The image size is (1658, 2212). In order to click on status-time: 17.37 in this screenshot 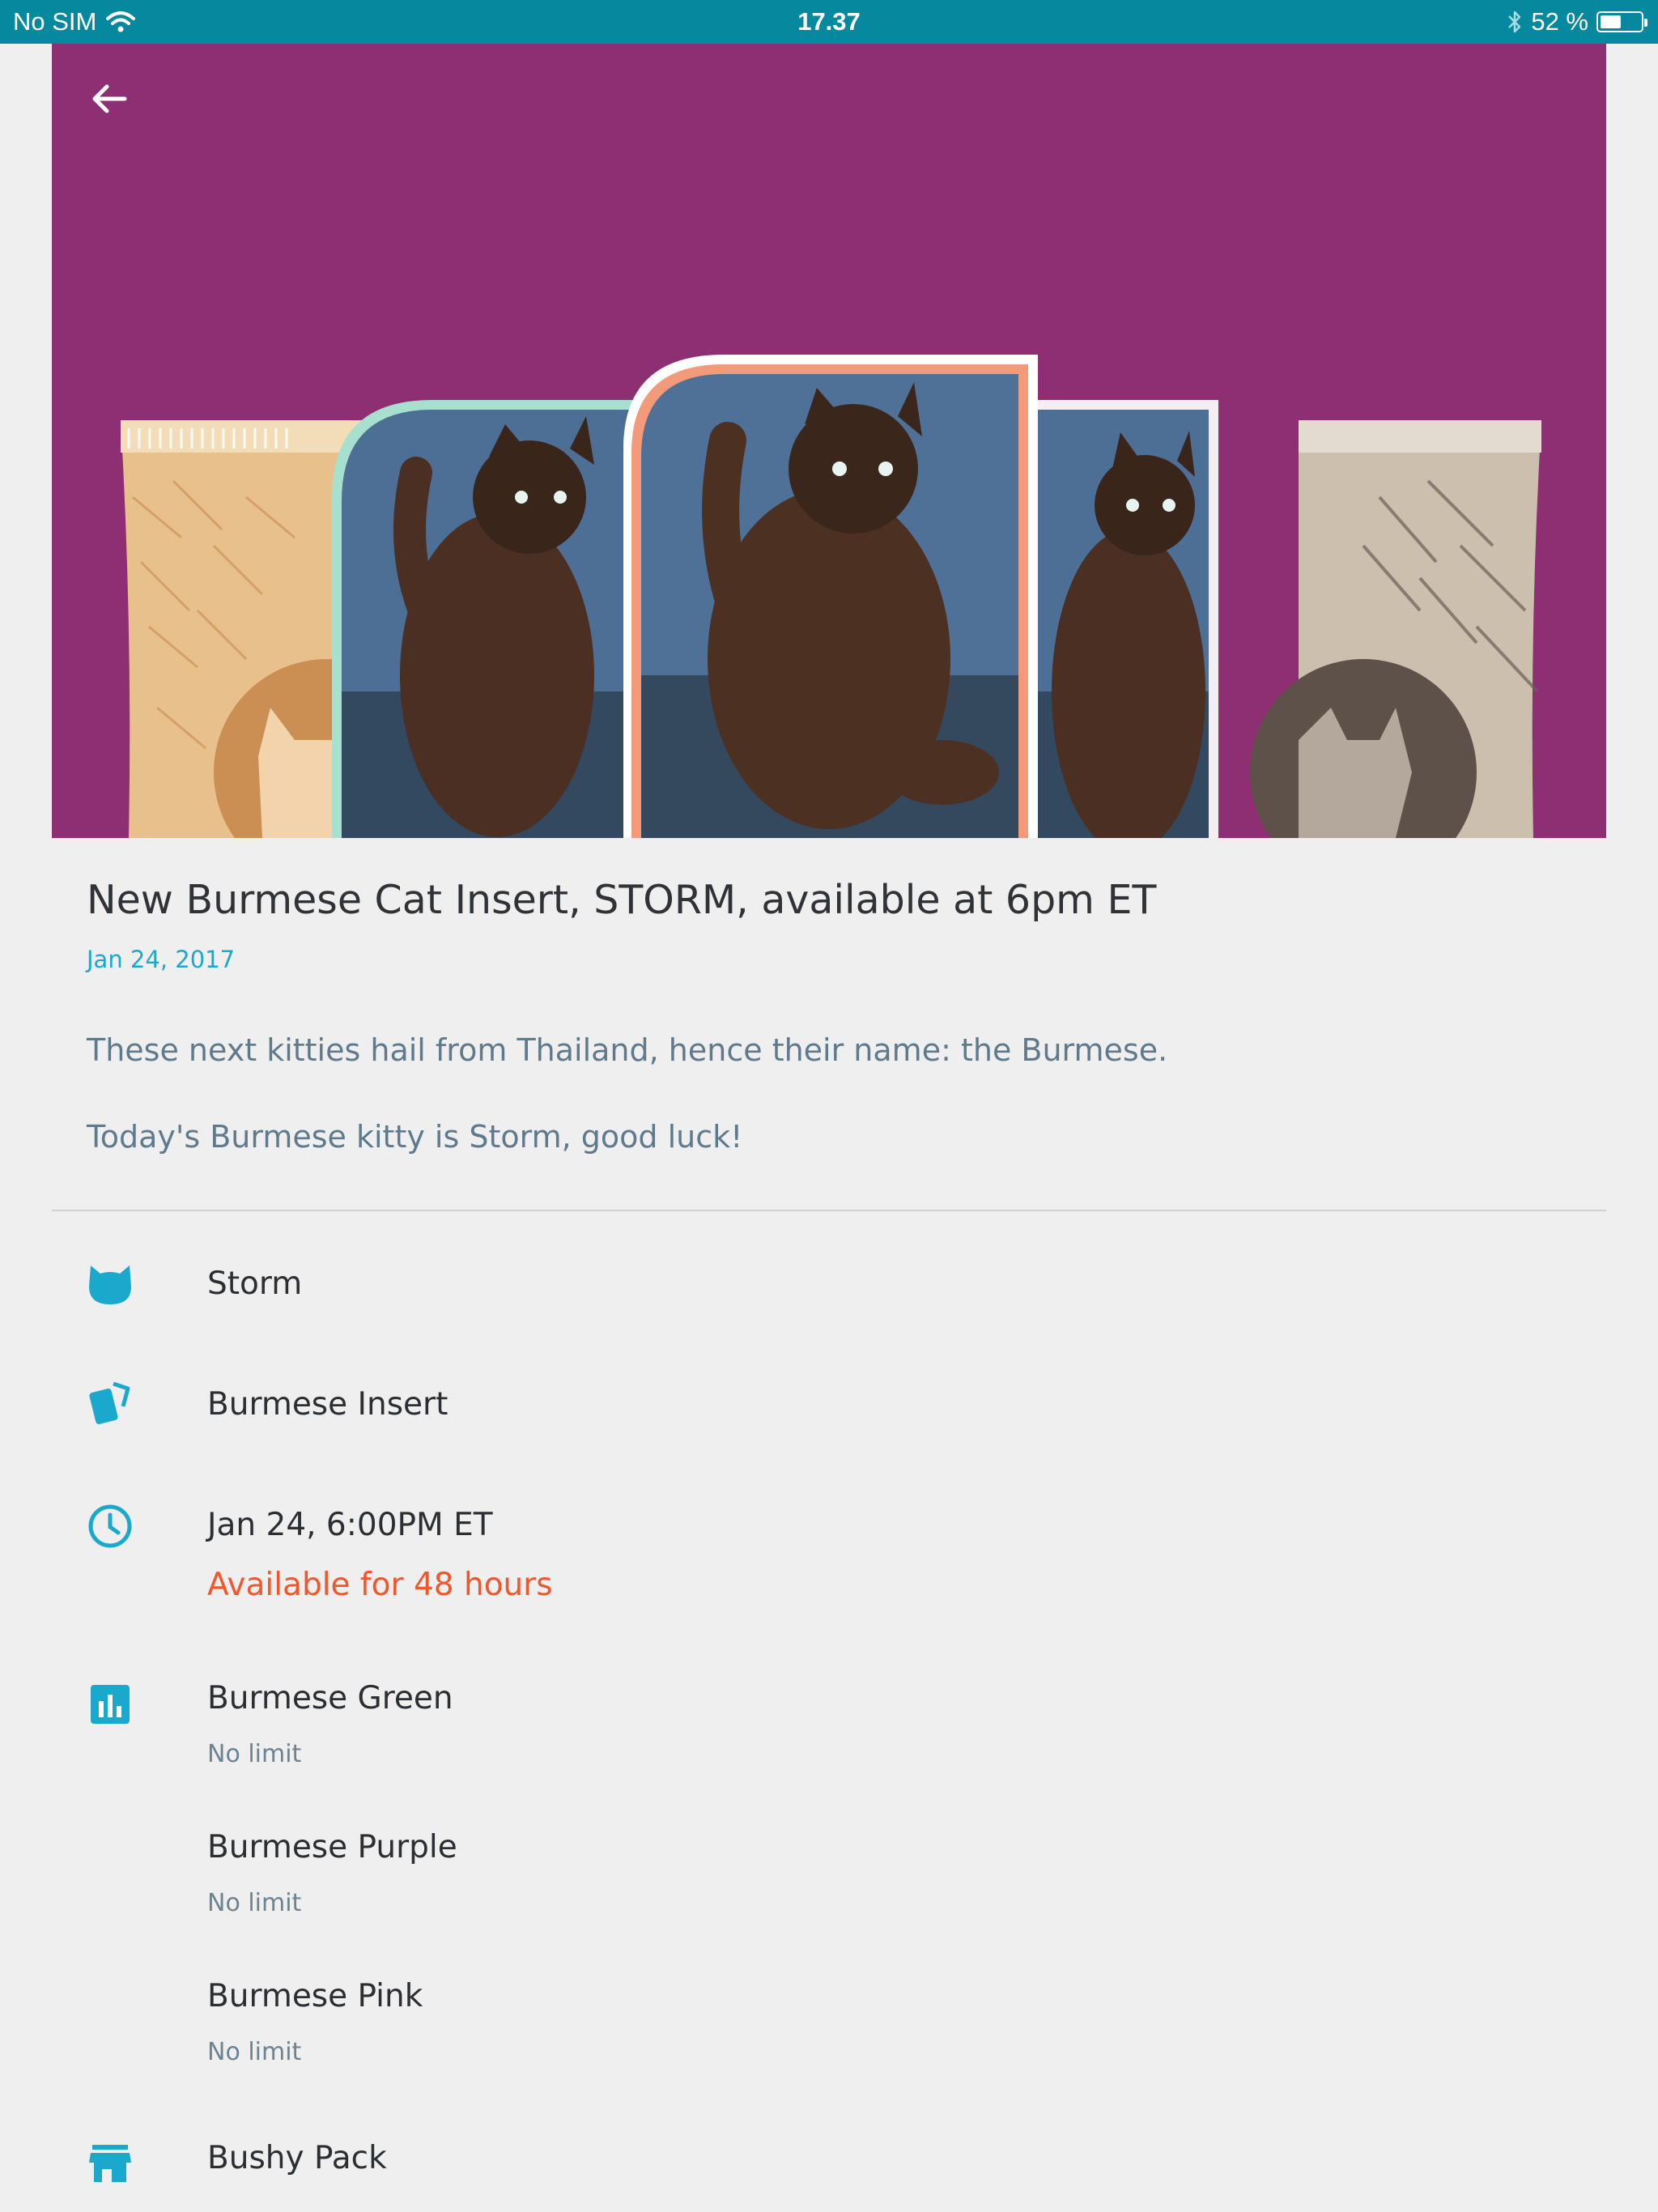, I will do `click(829, 22)`.